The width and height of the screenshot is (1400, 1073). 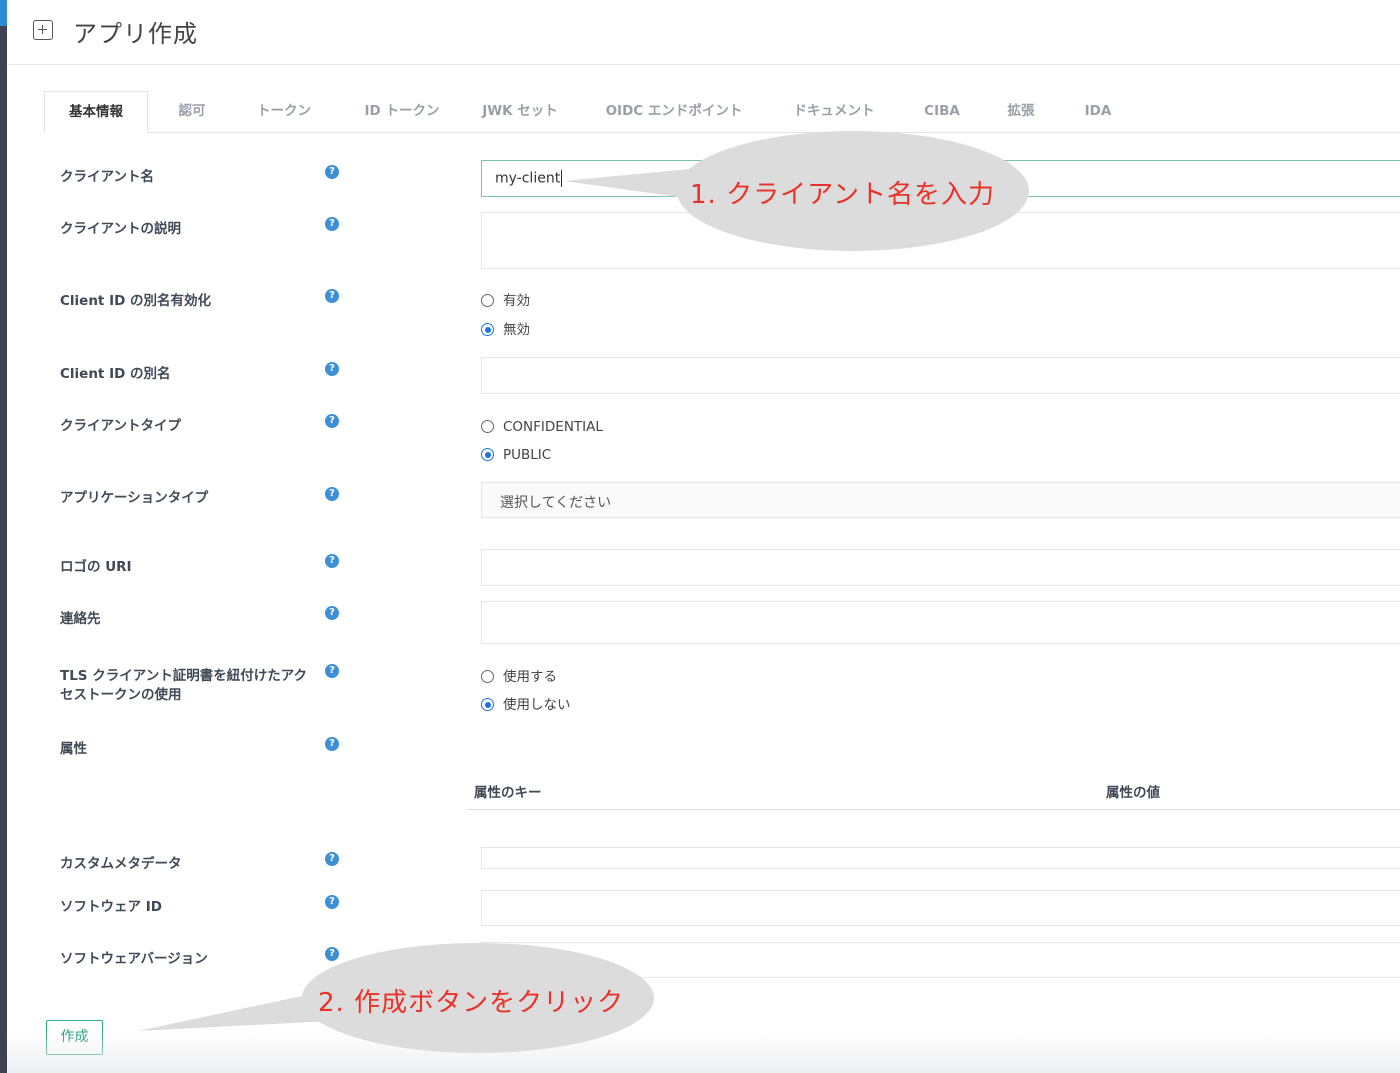 I want to click on callout-2-text: 2. 作成ボタンをクリック, so click(x=471, y=1003).